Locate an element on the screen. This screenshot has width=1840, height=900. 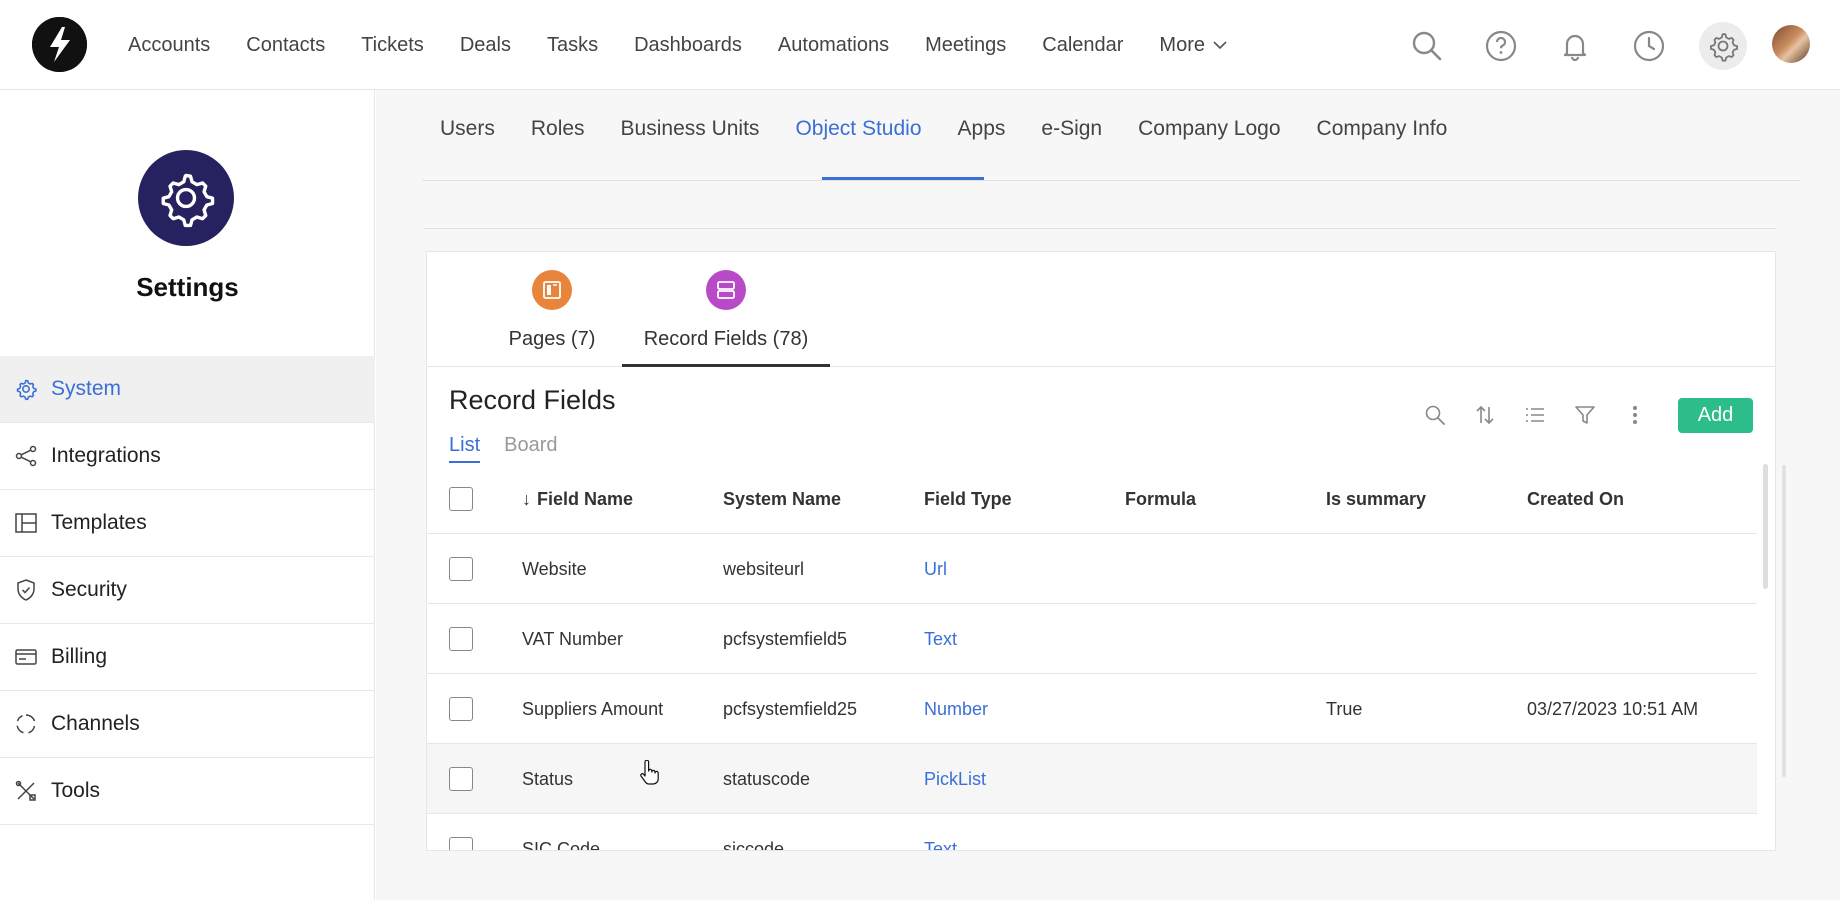
filter-button is located at coordinates (1585, 415).